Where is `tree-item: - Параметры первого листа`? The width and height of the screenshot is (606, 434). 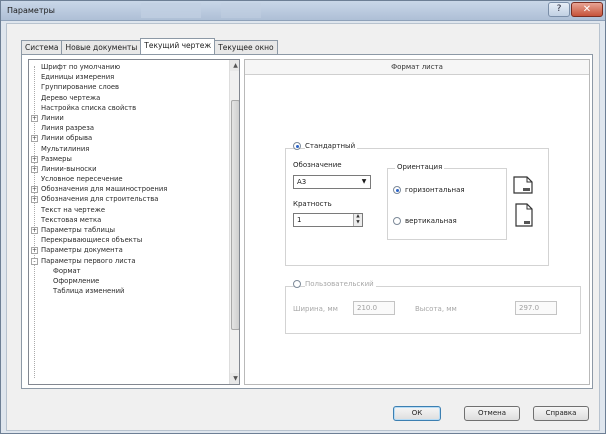 tree-item: - Параметры первого листа is located at coordinates (129, 261).